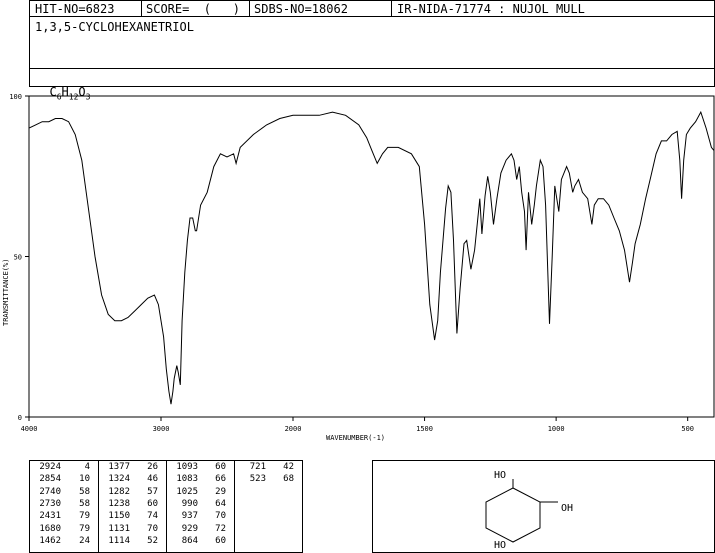 The width and height of the screenshot is (715, 553). I want to click on label-ho-bottom: HO, so click(500, 545).